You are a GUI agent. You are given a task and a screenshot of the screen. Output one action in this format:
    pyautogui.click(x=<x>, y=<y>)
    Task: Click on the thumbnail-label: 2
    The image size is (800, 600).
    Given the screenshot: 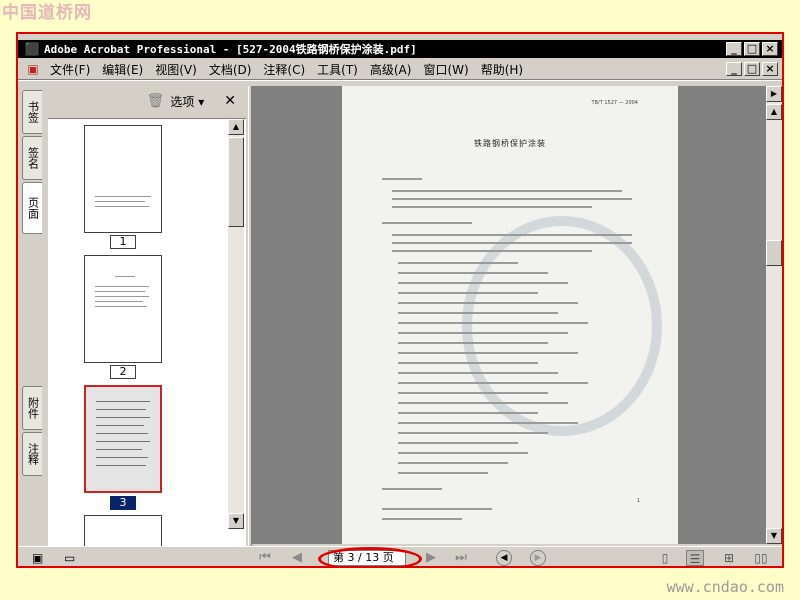 What is the action you would take?
    pyautogui.click(x=123, y=372)
    